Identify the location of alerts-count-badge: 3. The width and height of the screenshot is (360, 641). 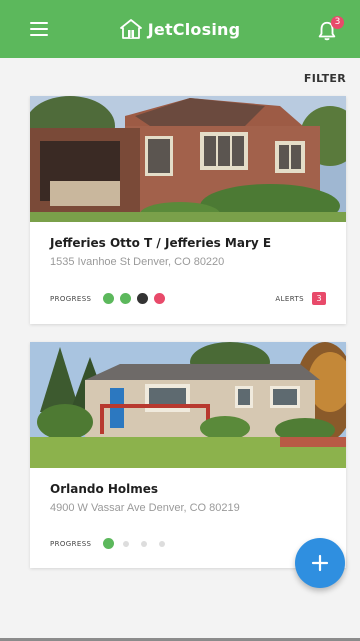
(319, 298).